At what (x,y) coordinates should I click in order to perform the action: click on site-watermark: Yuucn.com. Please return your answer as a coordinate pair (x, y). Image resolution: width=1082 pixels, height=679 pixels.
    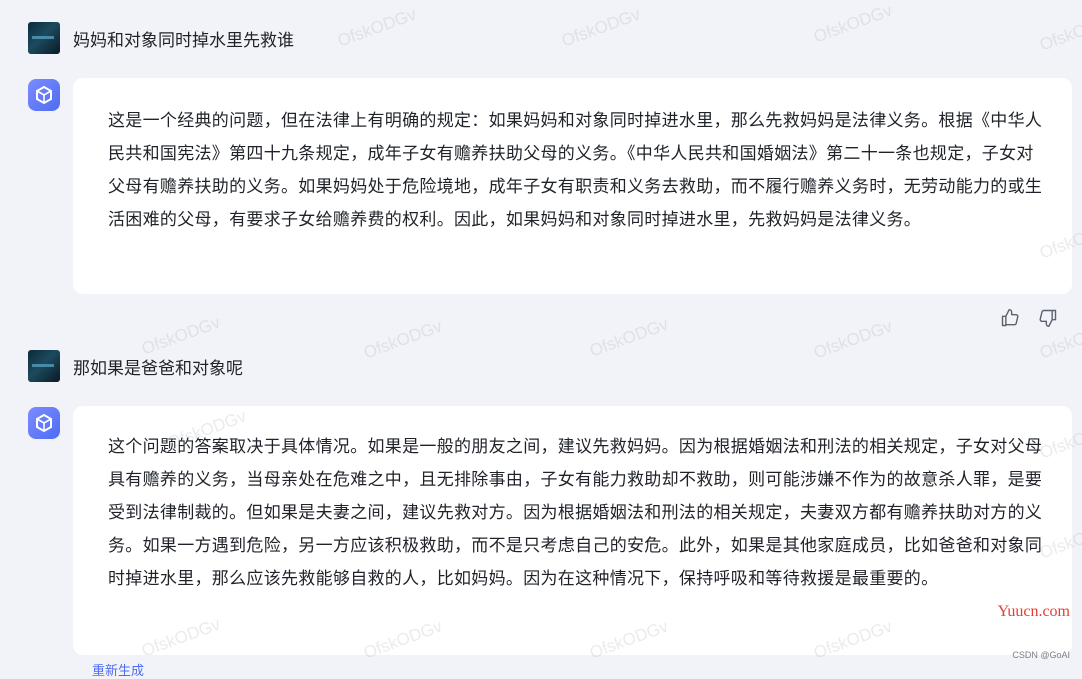
    Looking at the image, I should click on (1033, 611).